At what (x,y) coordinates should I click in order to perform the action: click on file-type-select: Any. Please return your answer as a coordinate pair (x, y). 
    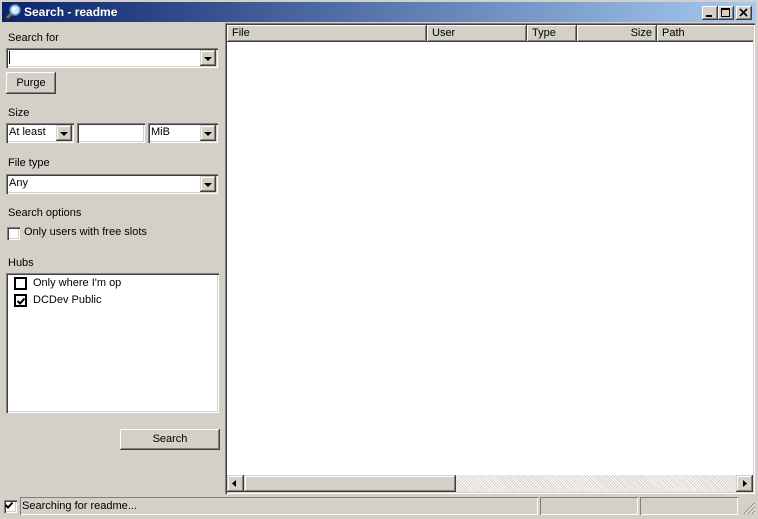
    Looking at the image, I should click on (112, 184).